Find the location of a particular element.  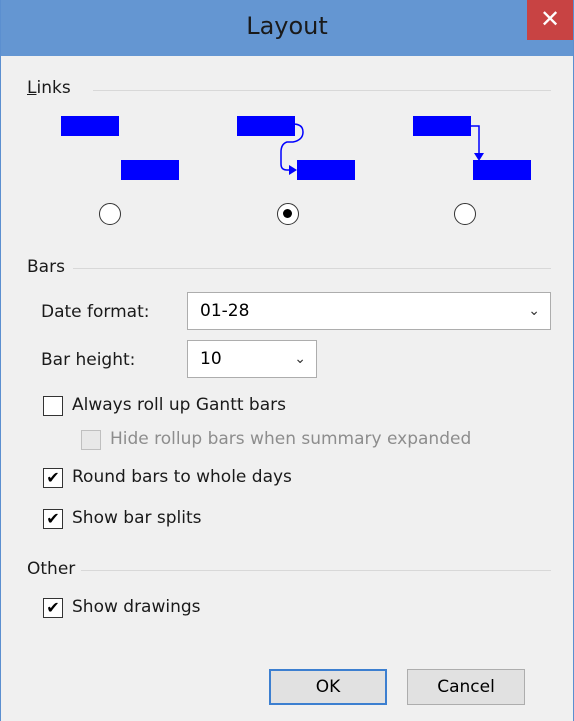

round-bars-label: Round bars to whole days is located at coordinates (182, 477).